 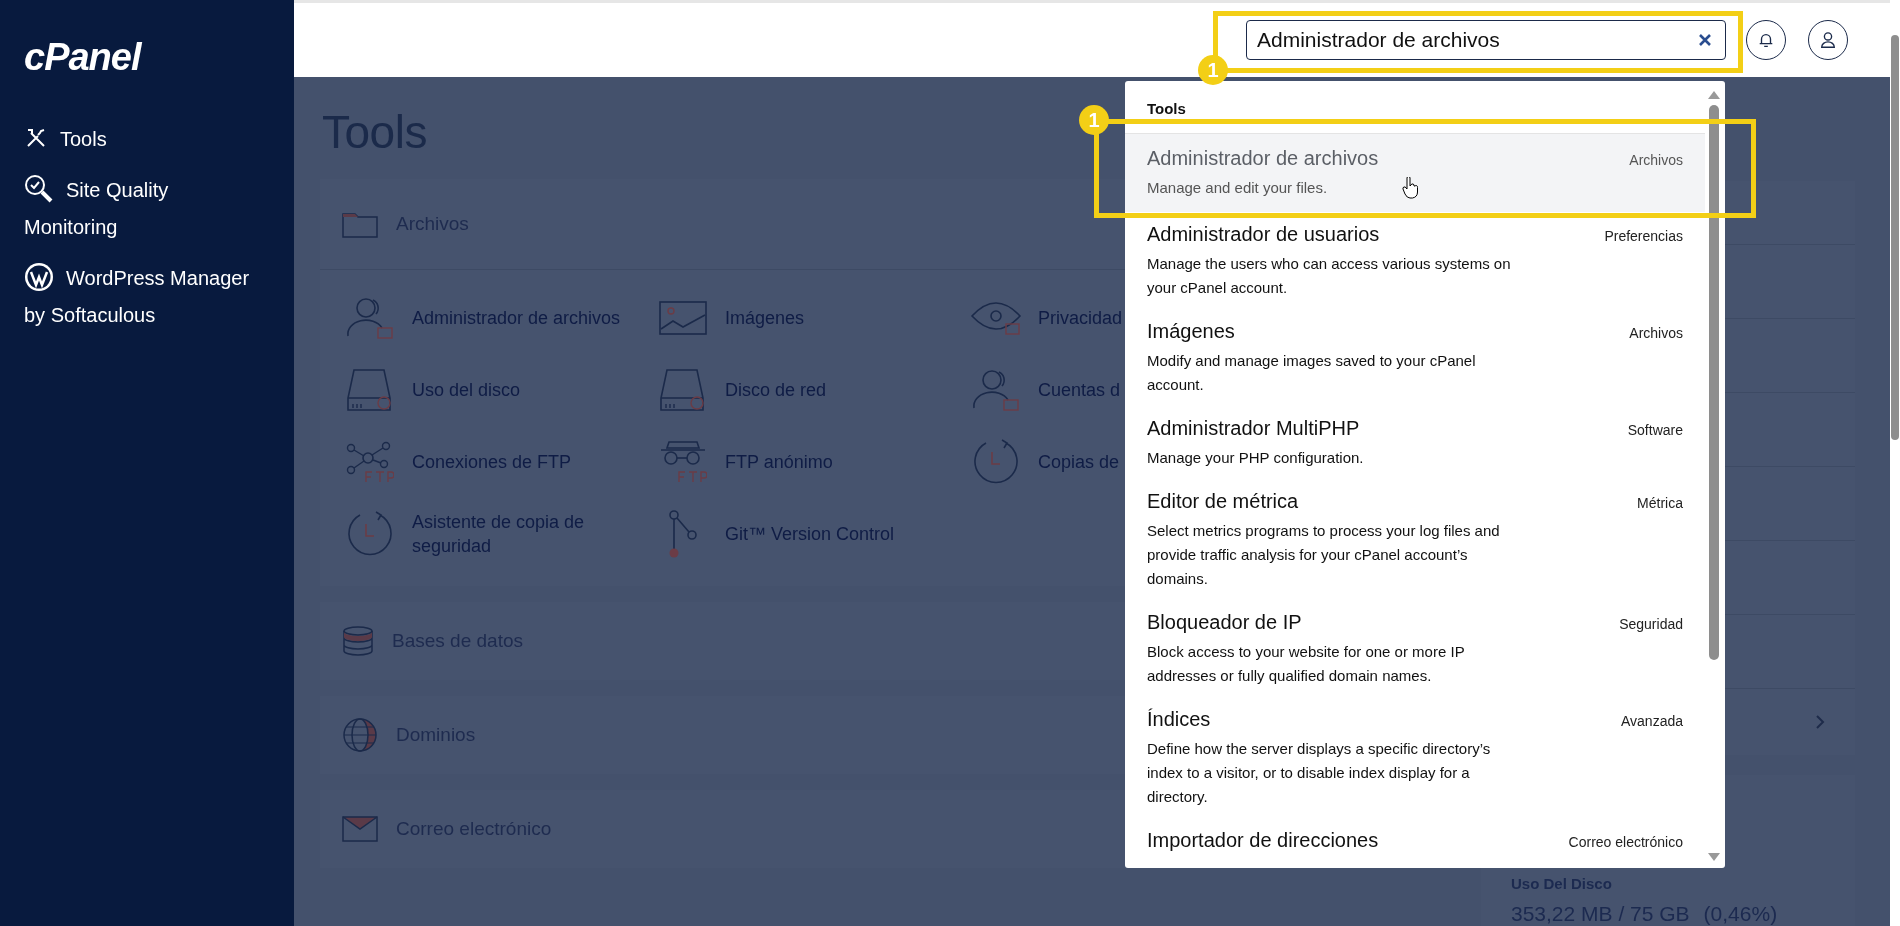 I want to click on step-badge: 1, so click(x=1094, y=120).